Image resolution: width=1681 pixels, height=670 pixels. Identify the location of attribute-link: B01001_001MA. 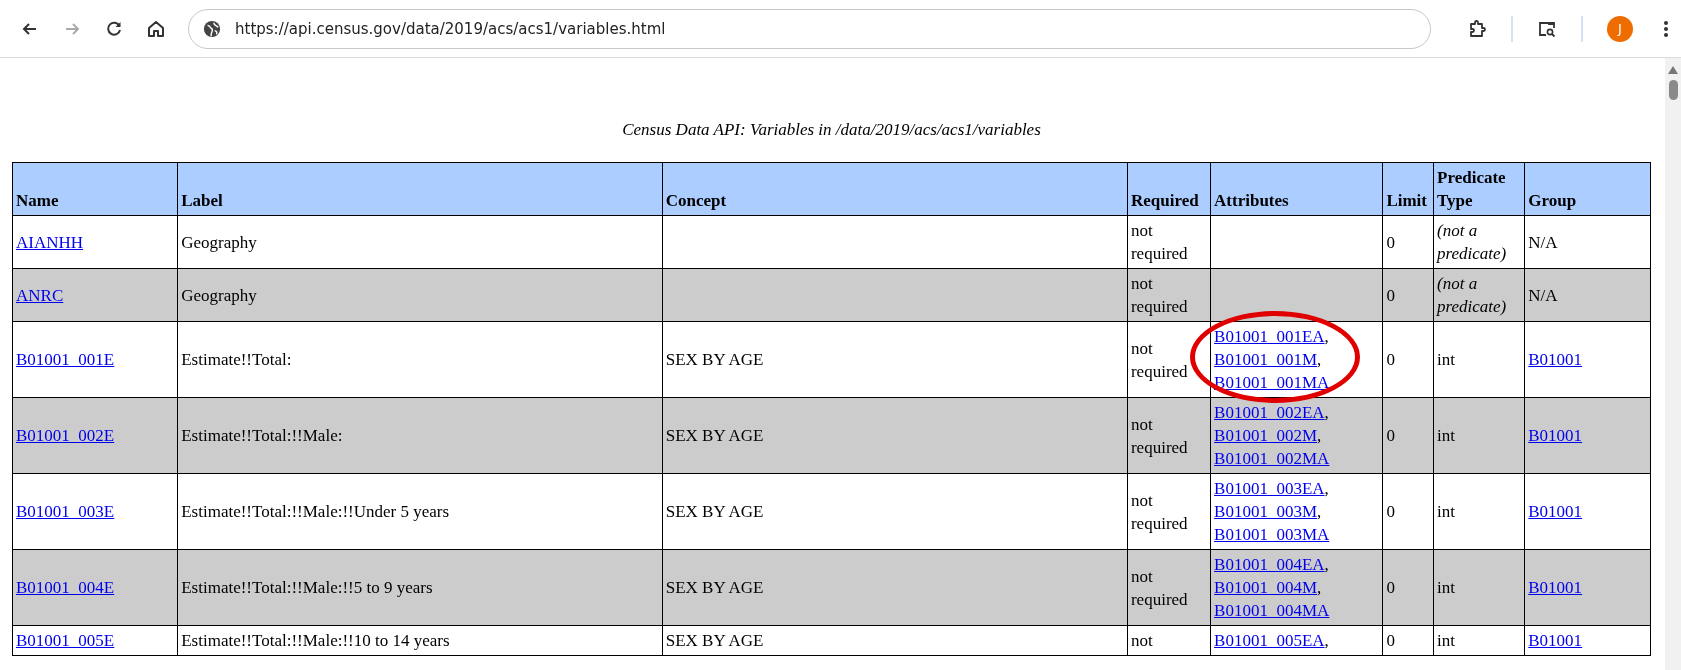
(1272, 382).